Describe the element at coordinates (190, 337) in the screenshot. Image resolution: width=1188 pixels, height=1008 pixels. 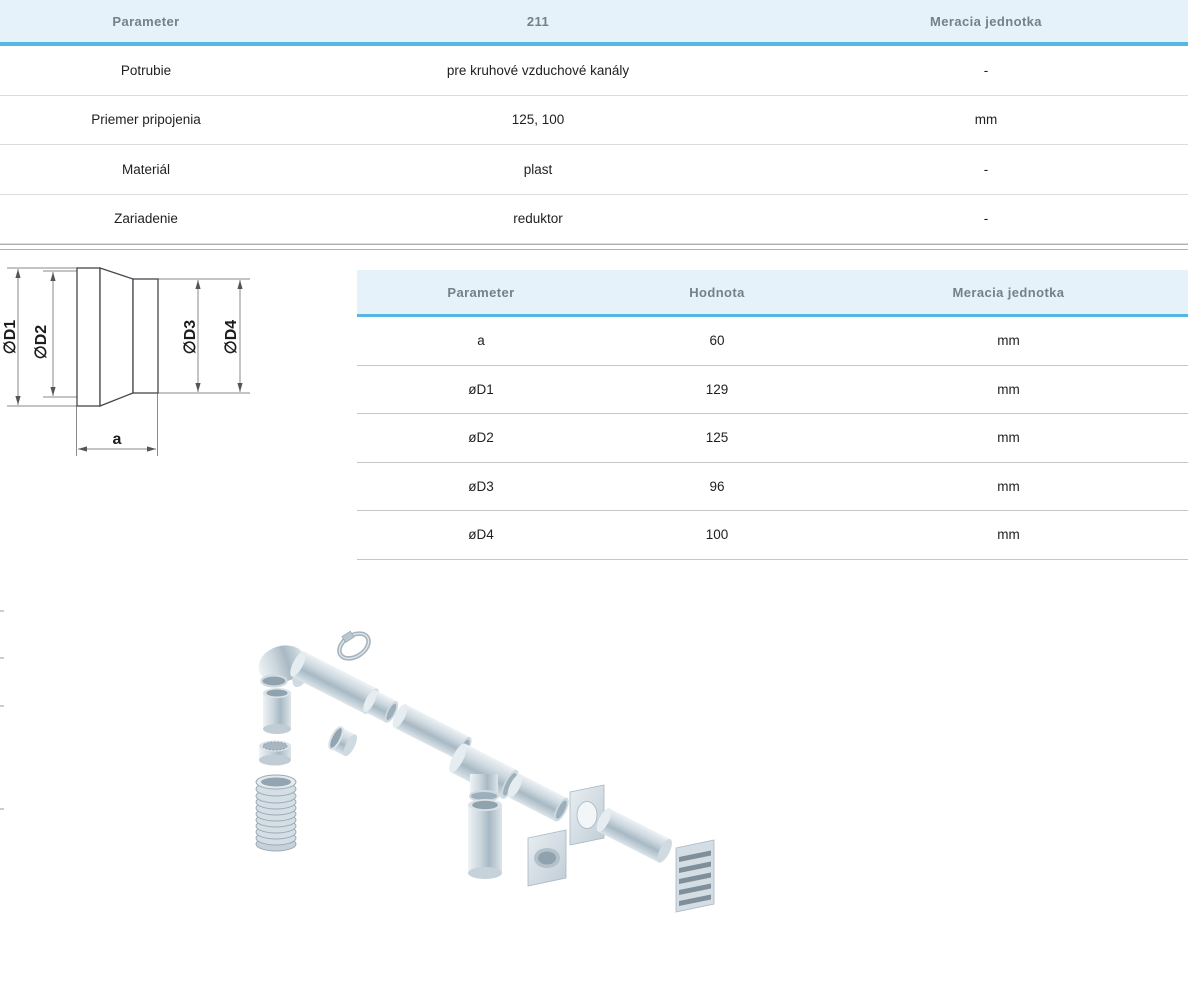
I see `diagram-label-d3: ∅D3` at that location.